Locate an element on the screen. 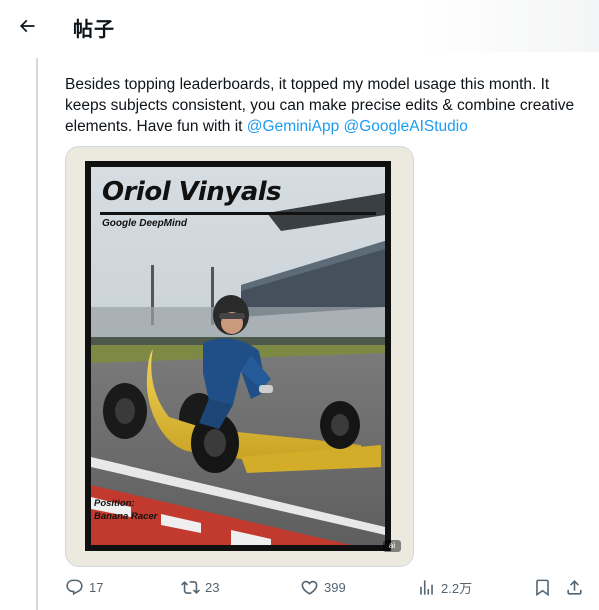 The width and height of the screenshot is (599, 610). share-icon is located at coordinates (574, 587).